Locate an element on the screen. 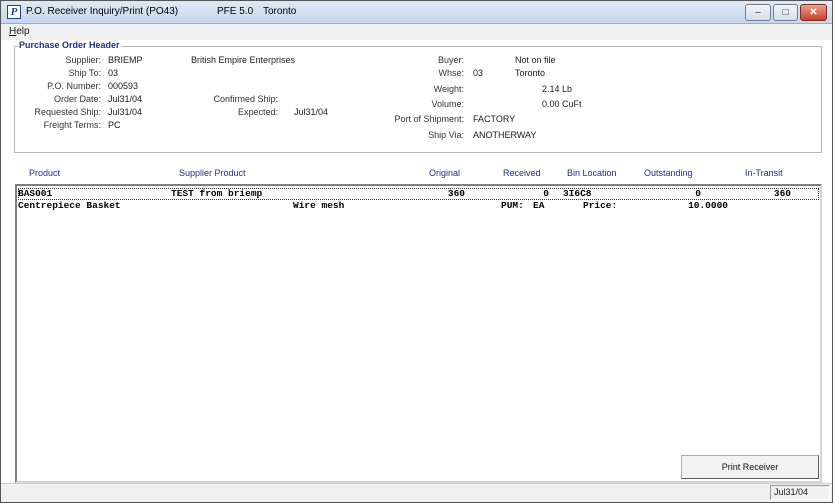  confirmed-ship-label: Confirmed Ship: is located at coordinates (245, 99).